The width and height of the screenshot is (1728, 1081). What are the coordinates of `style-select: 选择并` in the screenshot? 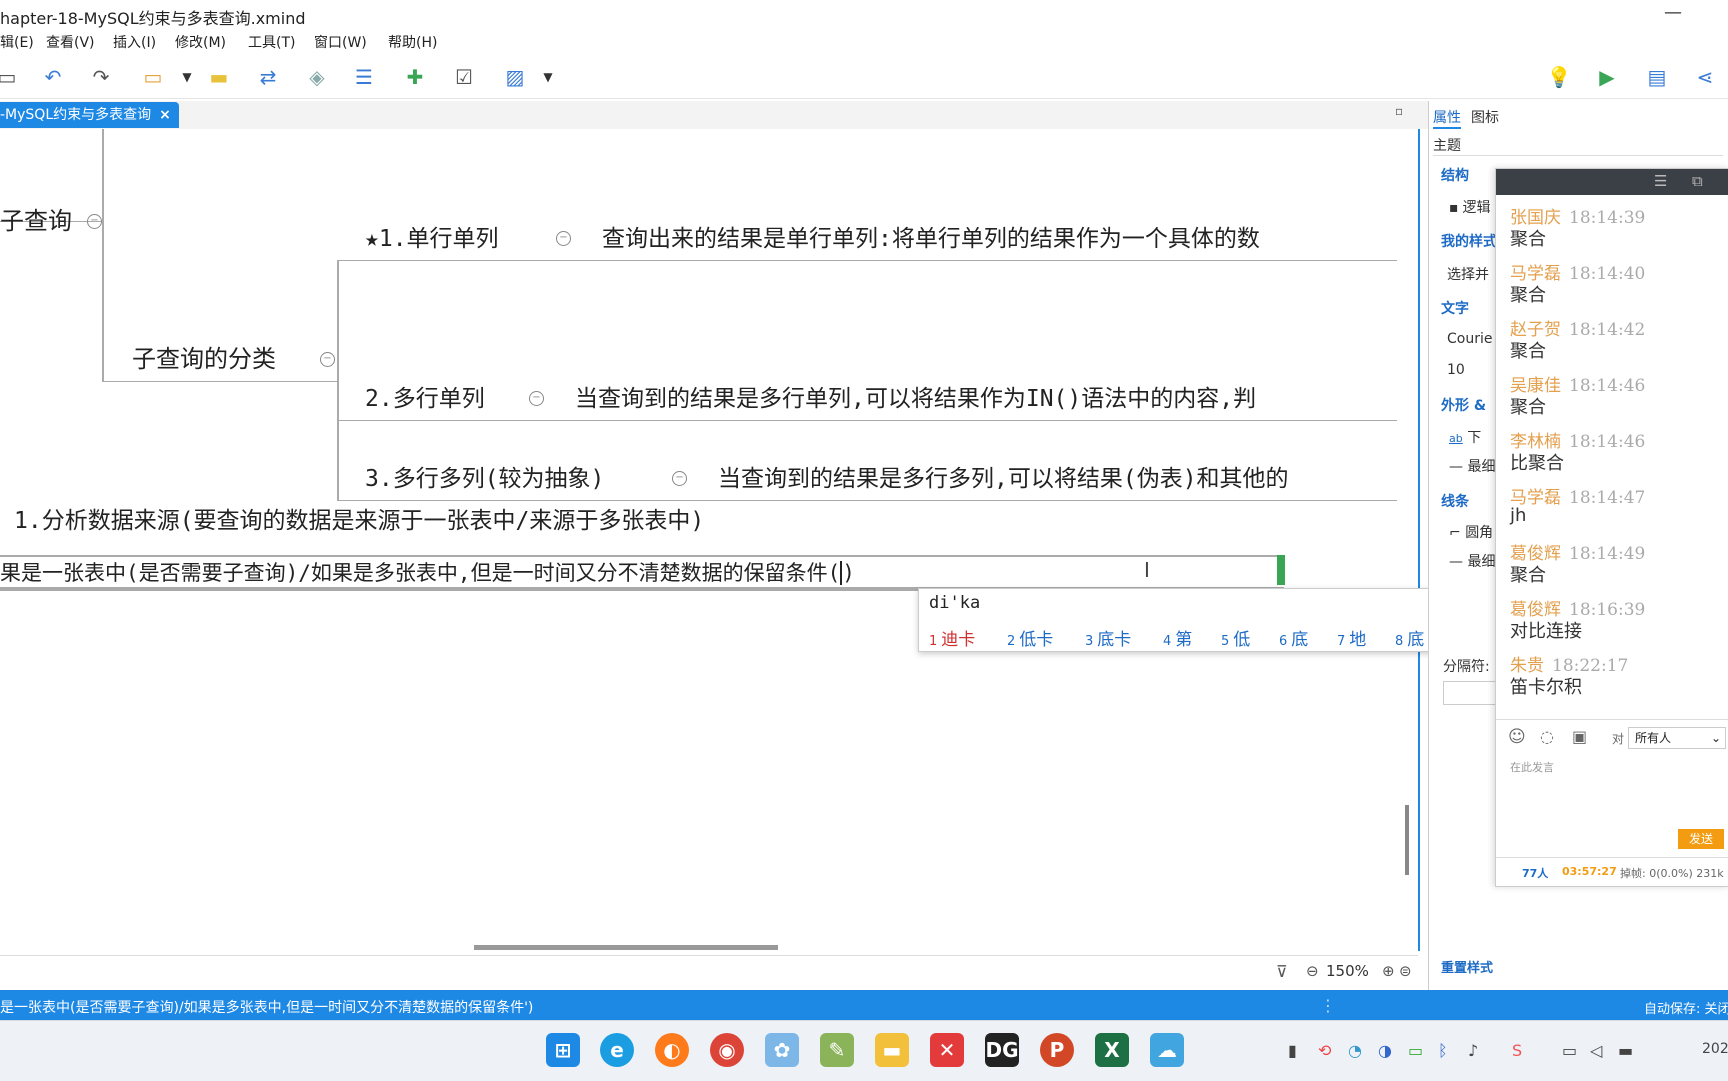 It's located at (1468, 274).